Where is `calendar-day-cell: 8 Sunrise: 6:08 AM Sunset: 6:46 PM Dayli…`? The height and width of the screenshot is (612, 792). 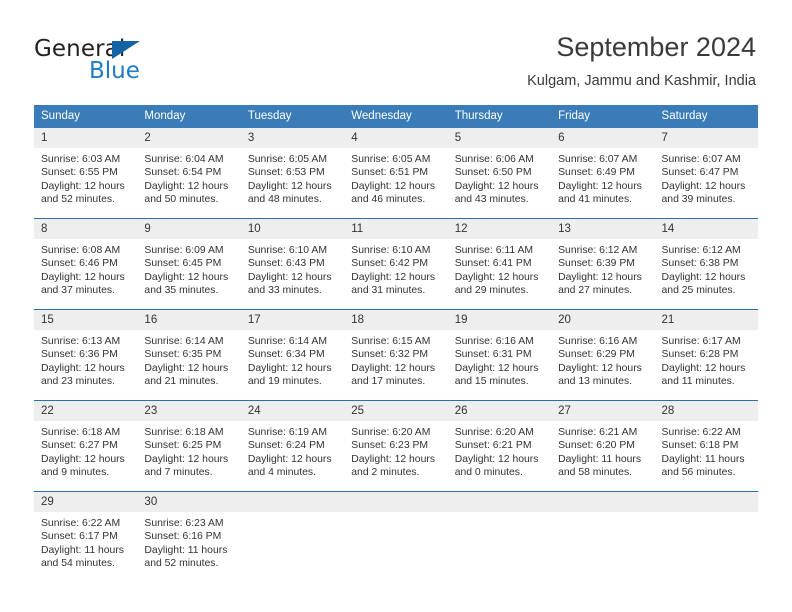
calendar-day-cell: 8 Sunrise: 6:08 AM Sunset: 6:46 PM Dayli… is located at coordinates (86, 264).